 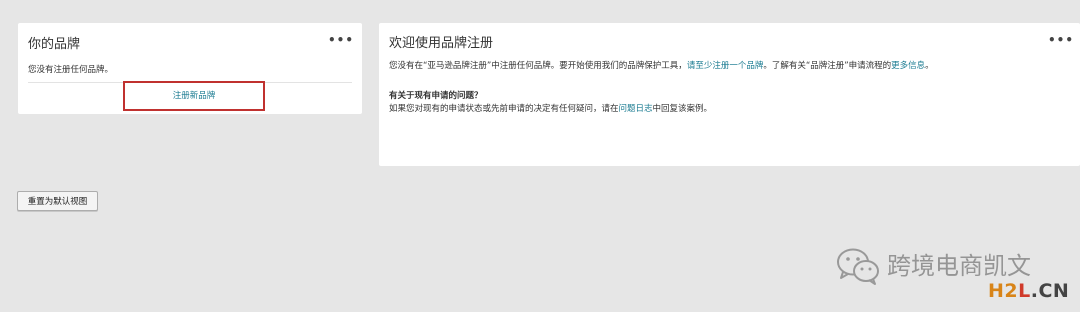 What do you see at coordinates (1024, 291) in the screenshot?
I see `site-logo-part2: L` at bounding box center [1024, 291].